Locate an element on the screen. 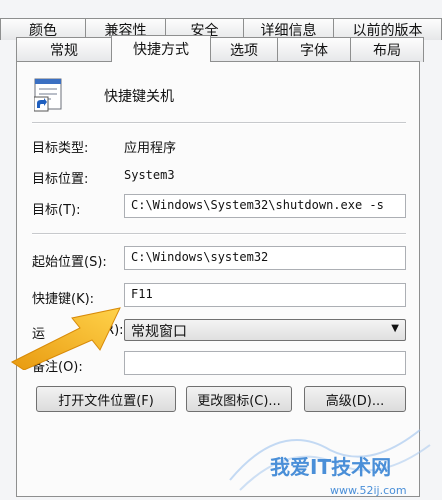  chevron-down-icon: ▼ is located at coordinates (395, 328).